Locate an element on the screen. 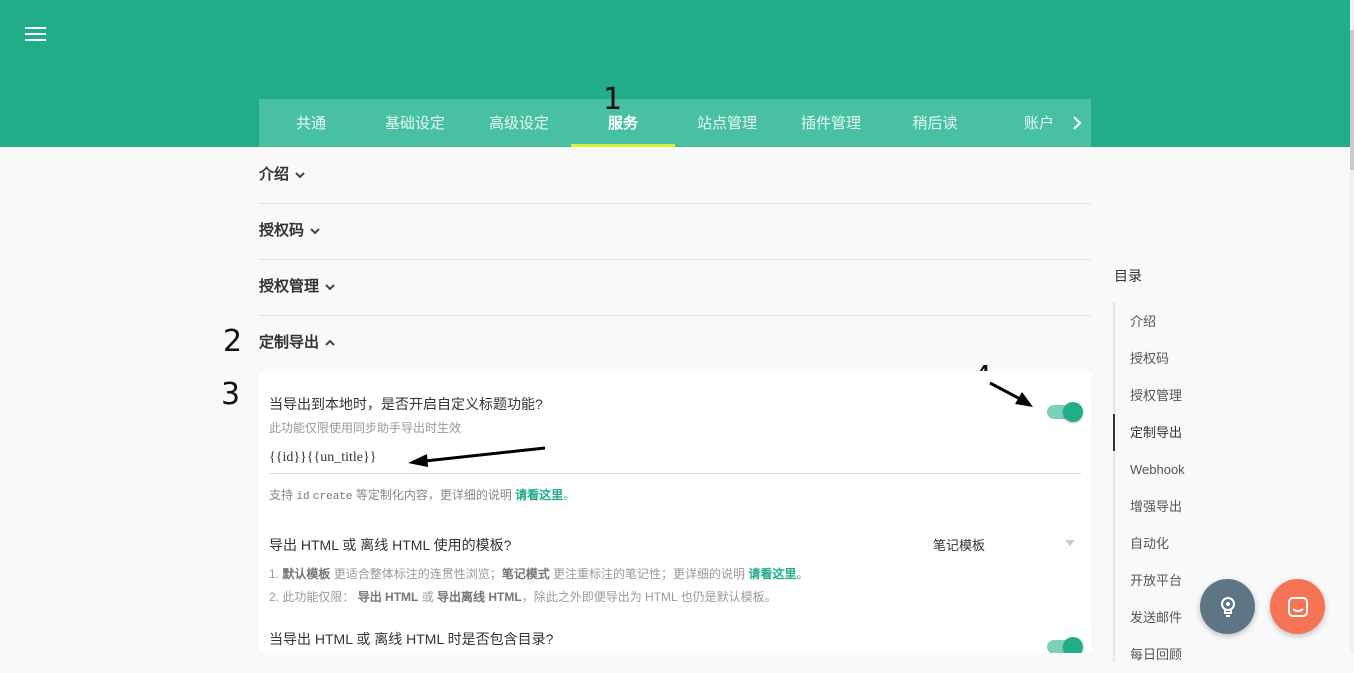 Image resolution: width=1354 pixels, height=673 pixels. toc-item-custom-export: 定制导出 is located at coordinates (1167, 432).